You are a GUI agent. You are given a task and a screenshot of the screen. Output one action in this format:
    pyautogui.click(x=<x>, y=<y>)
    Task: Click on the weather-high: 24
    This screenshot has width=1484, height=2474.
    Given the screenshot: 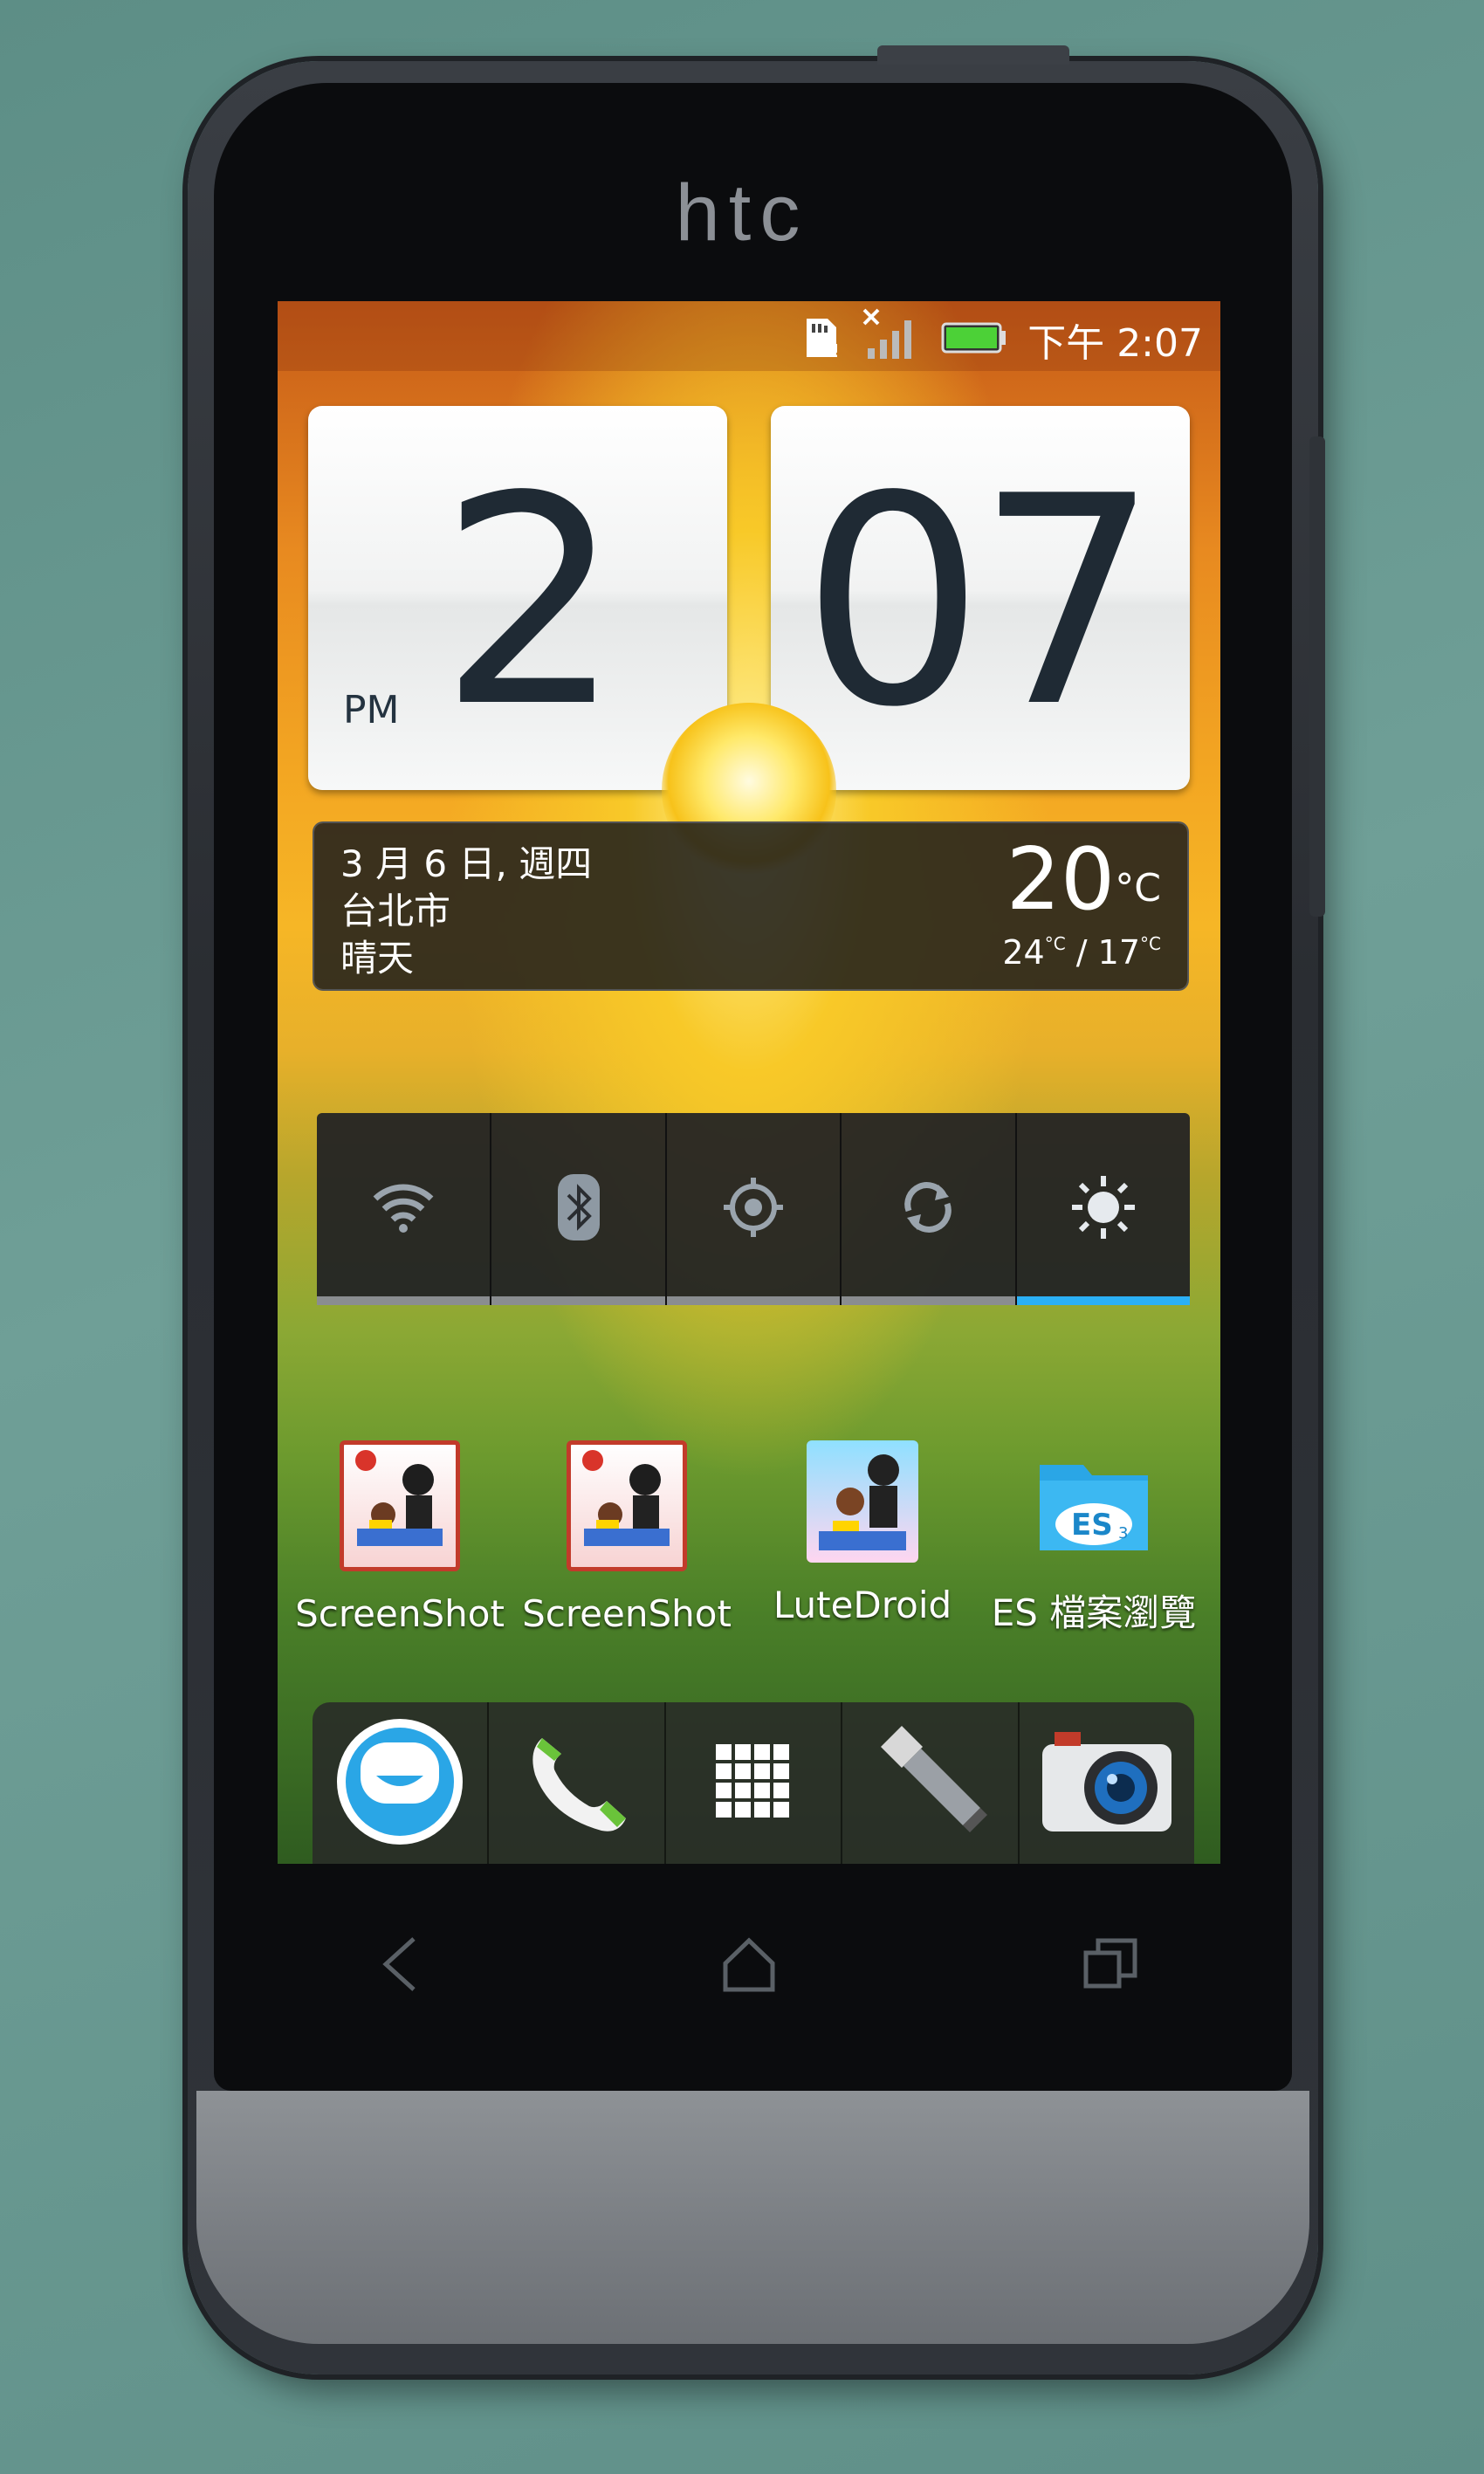 What is the action you would take?
    pyautogui.click(x=1023, y=953)
    